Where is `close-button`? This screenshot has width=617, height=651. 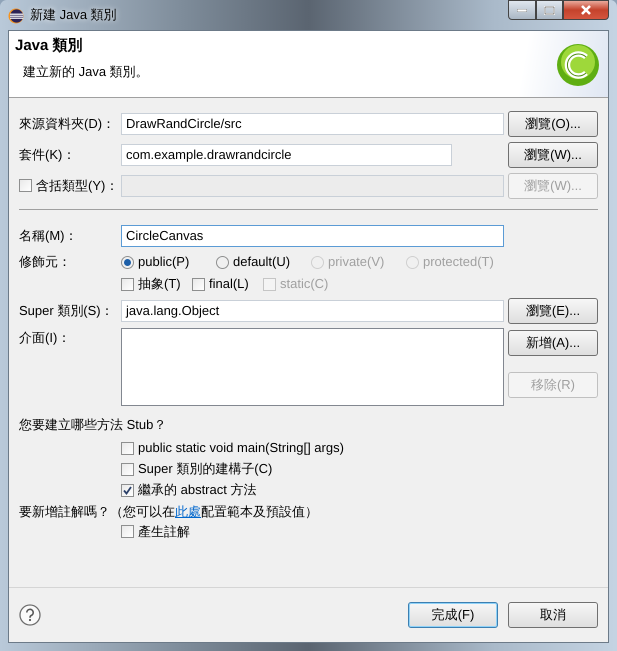
close-button is located at coordinates (586, 10).